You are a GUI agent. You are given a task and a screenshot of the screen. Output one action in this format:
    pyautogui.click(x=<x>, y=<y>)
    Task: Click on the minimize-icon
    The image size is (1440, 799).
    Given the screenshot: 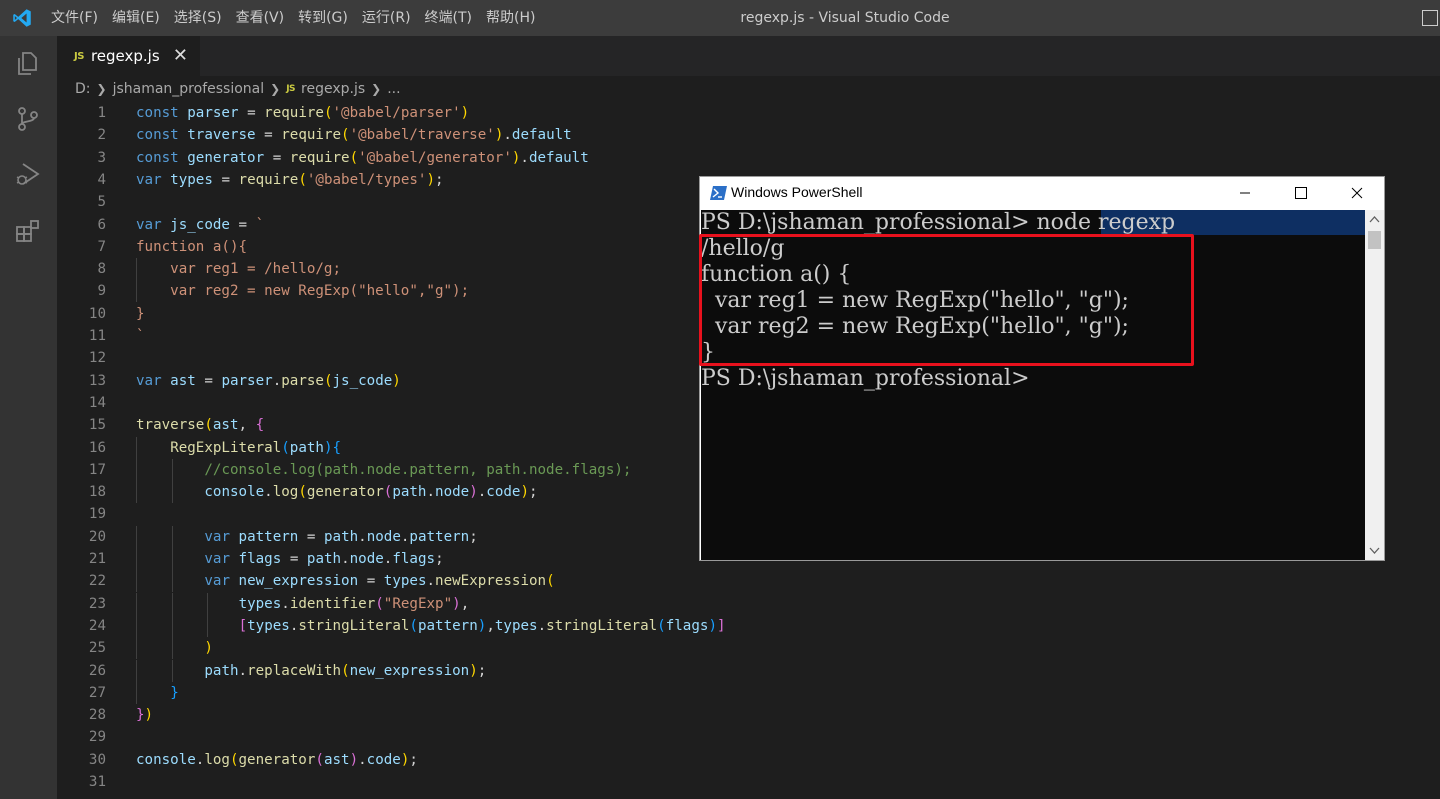 What is the action you would take?
    pyautogui.click(x=1245, y=192)
    